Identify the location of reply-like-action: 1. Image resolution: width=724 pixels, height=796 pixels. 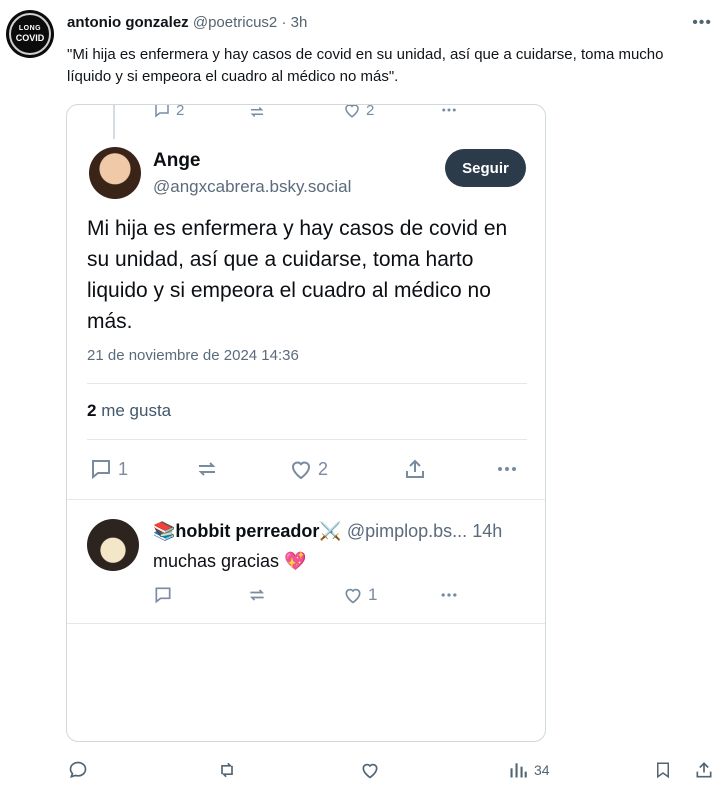
(360, 595).